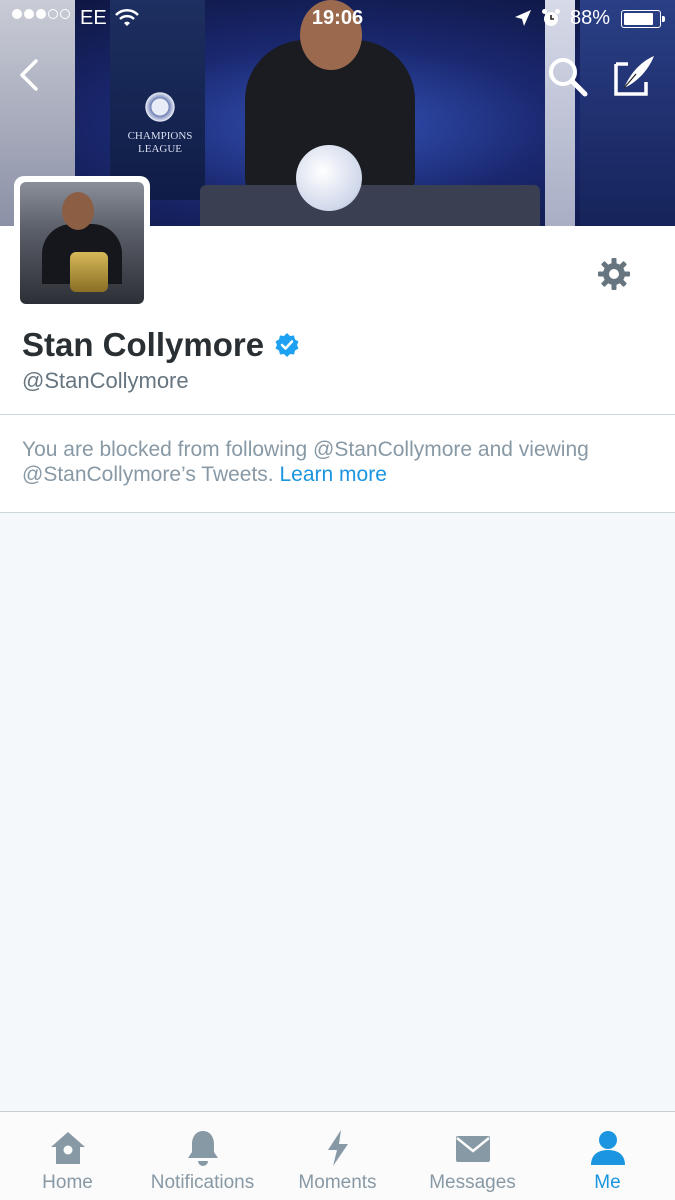 Image resolution: width=675 pixels, height=1200 pixels. What do you see at coordinates (635, 75) in the screenshot?
I see `compose-tweet-button` at bounding box center [635, 75].